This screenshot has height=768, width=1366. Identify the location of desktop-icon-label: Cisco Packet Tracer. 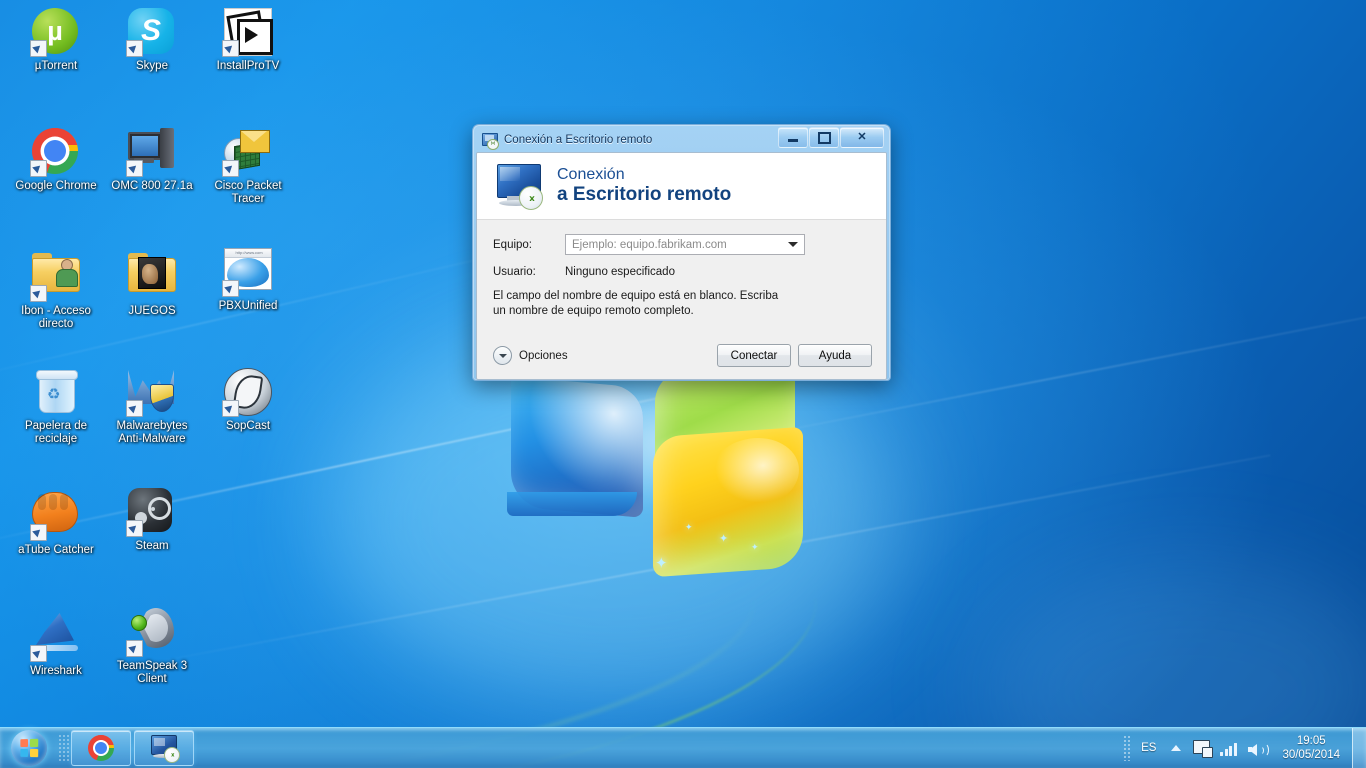
(248, 192).